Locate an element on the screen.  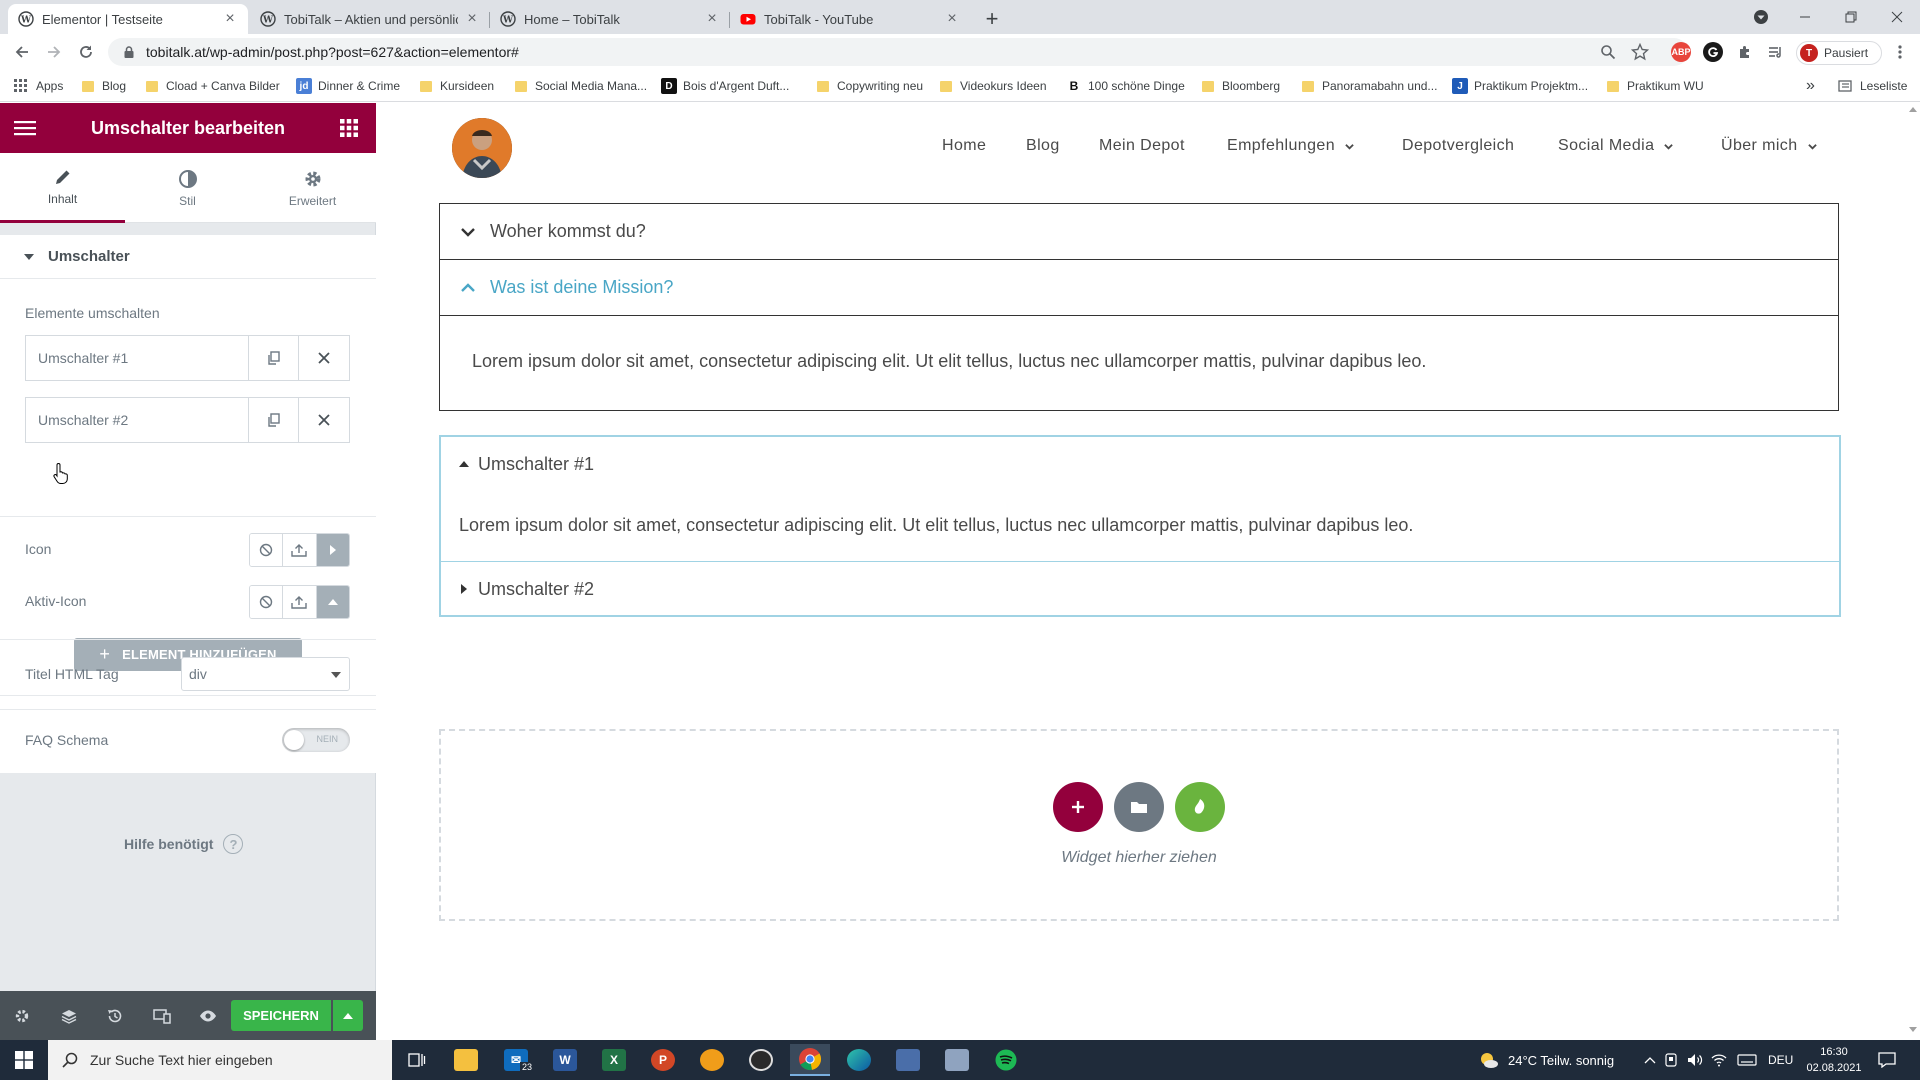
hamburger-menu-icon is located at coordinates (25, 128).